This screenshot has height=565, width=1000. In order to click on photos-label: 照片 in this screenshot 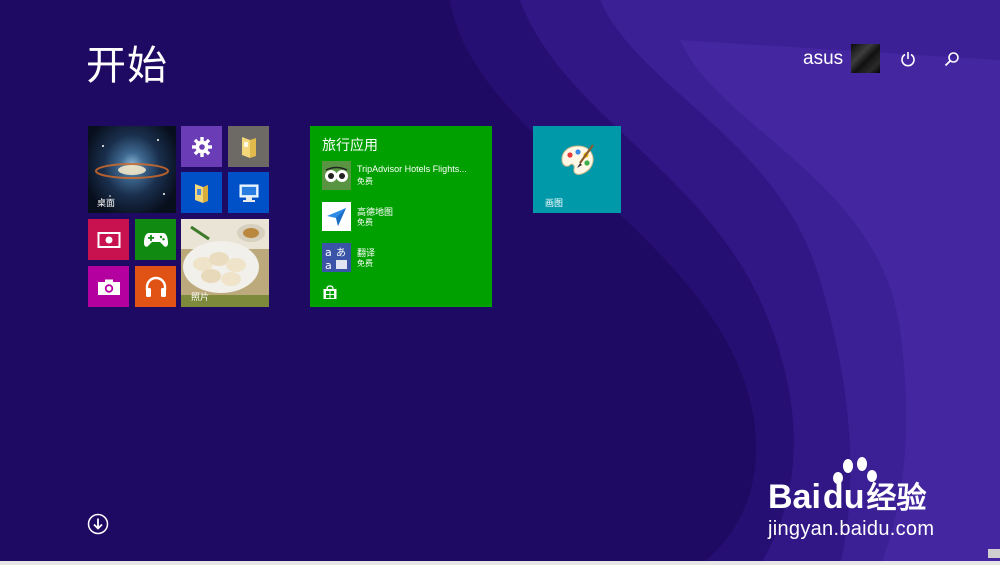, I will do `click(200, 298)`.